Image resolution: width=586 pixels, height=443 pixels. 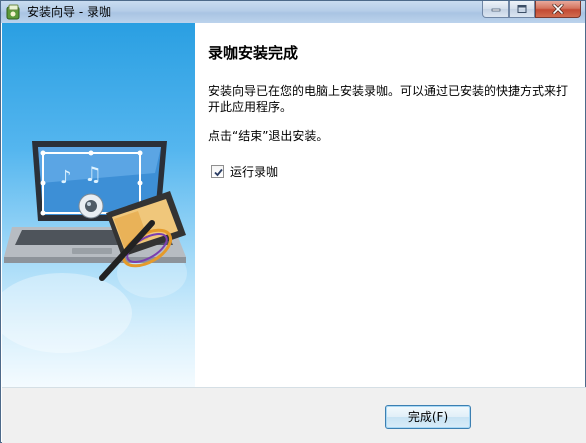 I want to click on completion-description: 安装向导已在您的电脑上安装录咖。可以通过已安装的快捷方式来打开此应用程序。, so click(x=388, y=99).